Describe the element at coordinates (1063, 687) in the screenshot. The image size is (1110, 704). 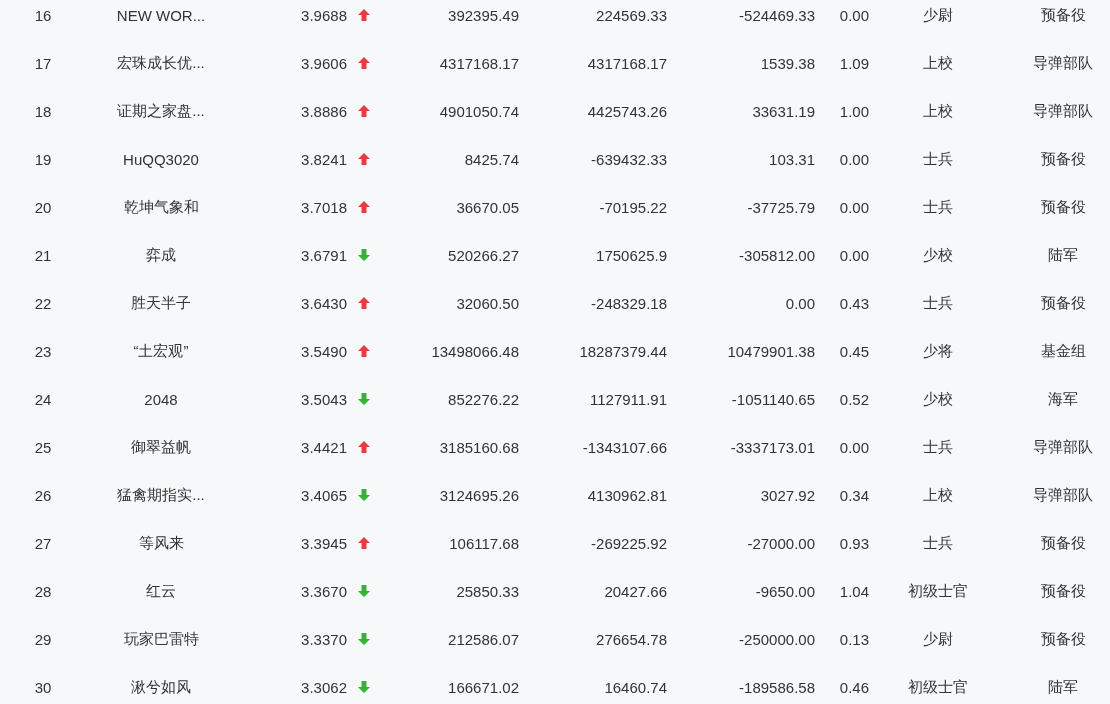
I see `group-cell: 陆军` at that location.